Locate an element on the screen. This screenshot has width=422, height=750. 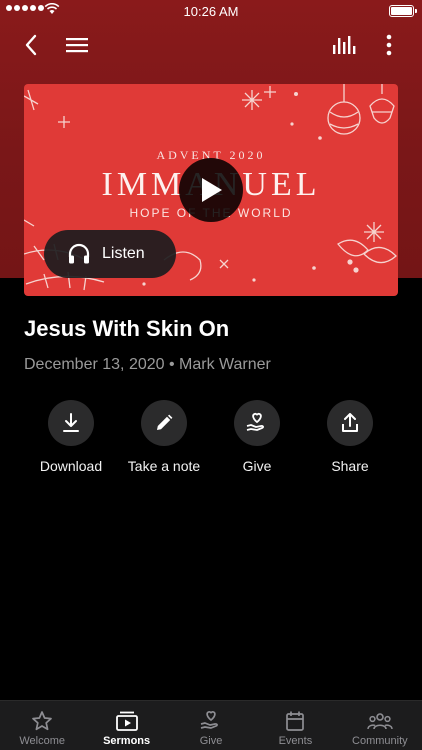
tab-give-label: Give is located at coordinates (211, 741).